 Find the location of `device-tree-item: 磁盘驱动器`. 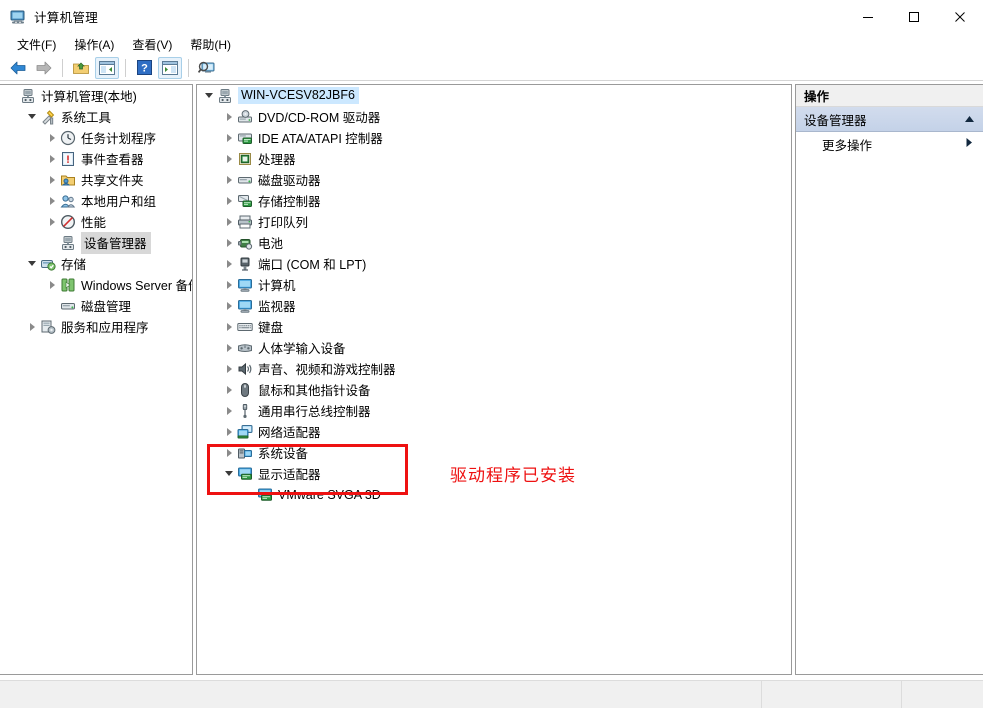

device-tree-item: 磁盘驱动器 is located at coordinates (494, 179).